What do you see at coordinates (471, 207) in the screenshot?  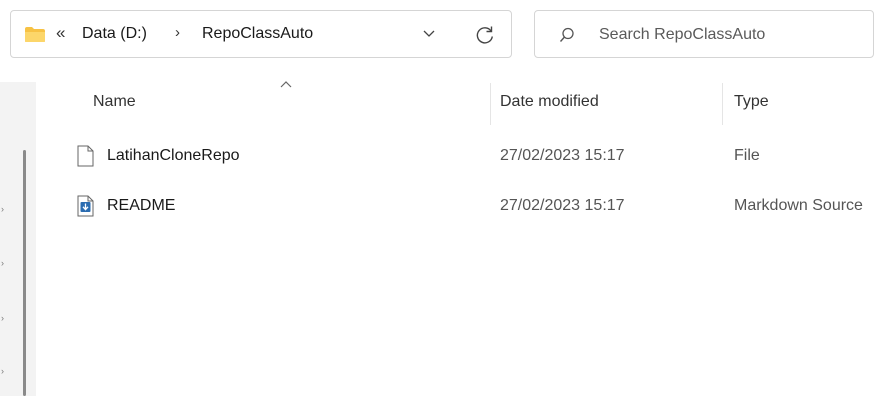 I see `file-row: README 27/02/2023 15:17 Markdown Source` at bounding box center [471, 207].